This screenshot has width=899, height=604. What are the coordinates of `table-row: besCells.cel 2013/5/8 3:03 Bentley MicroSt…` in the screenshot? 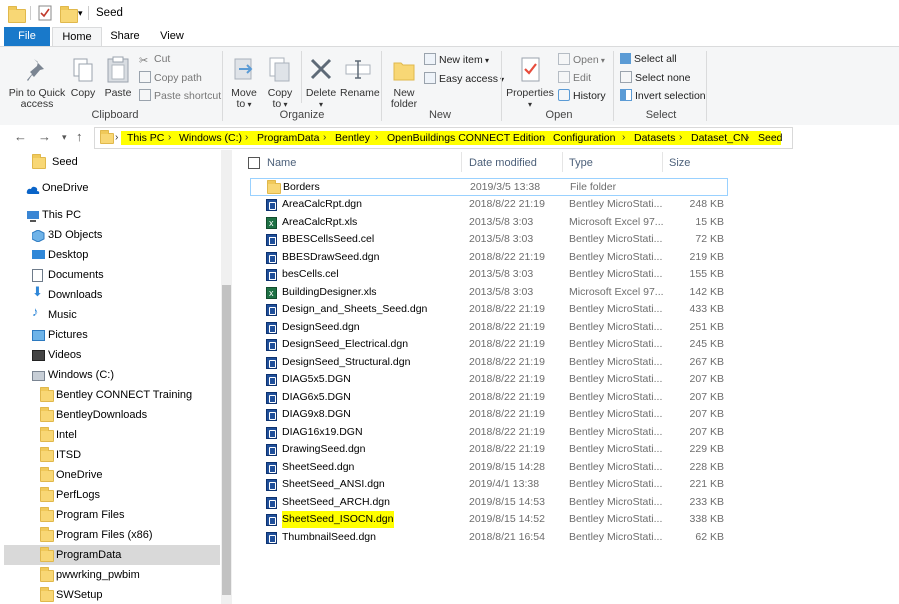 It's located at (489, 275).